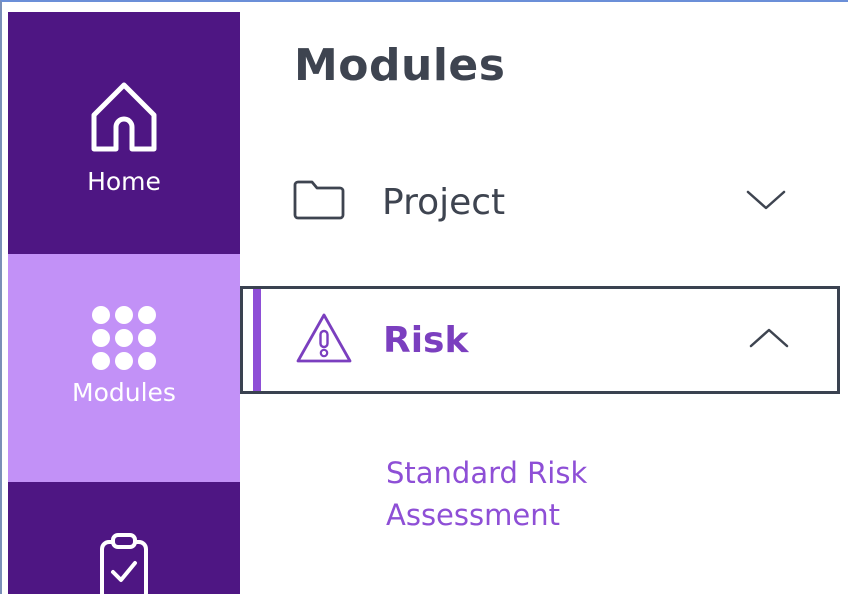  I want to click on clipboard-check-icon, so click(124, 563).